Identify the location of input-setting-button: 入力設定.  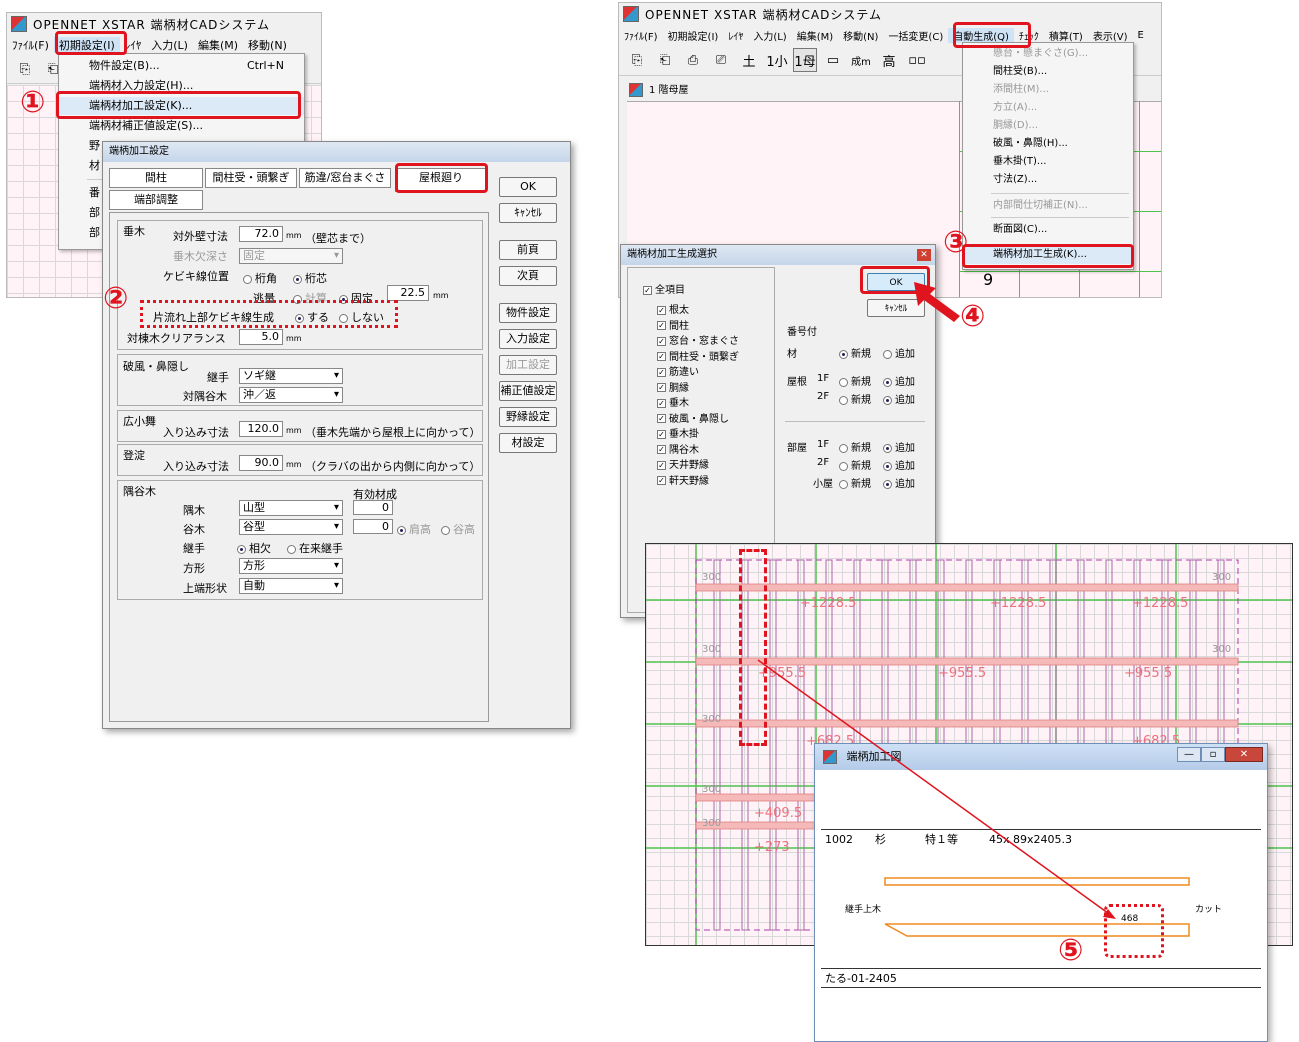
(528, 339).